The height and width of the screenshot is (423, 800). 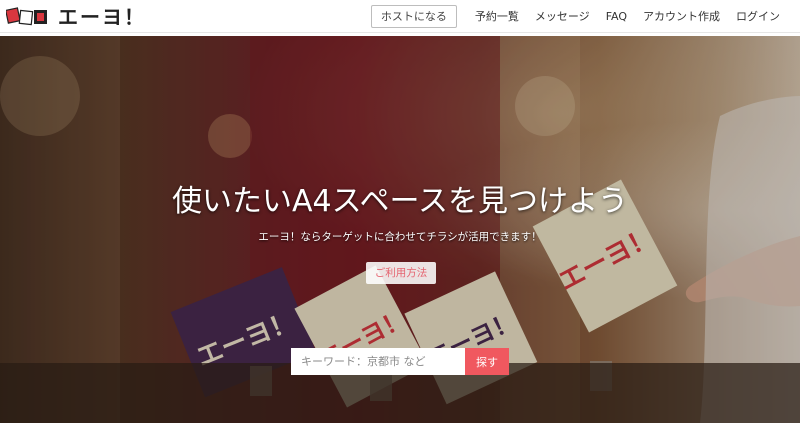 I want to click on site-header: エーヨ！ ホストになる 予約一覧 メッセージ FAQ アカウント作成 ログイン, so click(x=400, y=16).